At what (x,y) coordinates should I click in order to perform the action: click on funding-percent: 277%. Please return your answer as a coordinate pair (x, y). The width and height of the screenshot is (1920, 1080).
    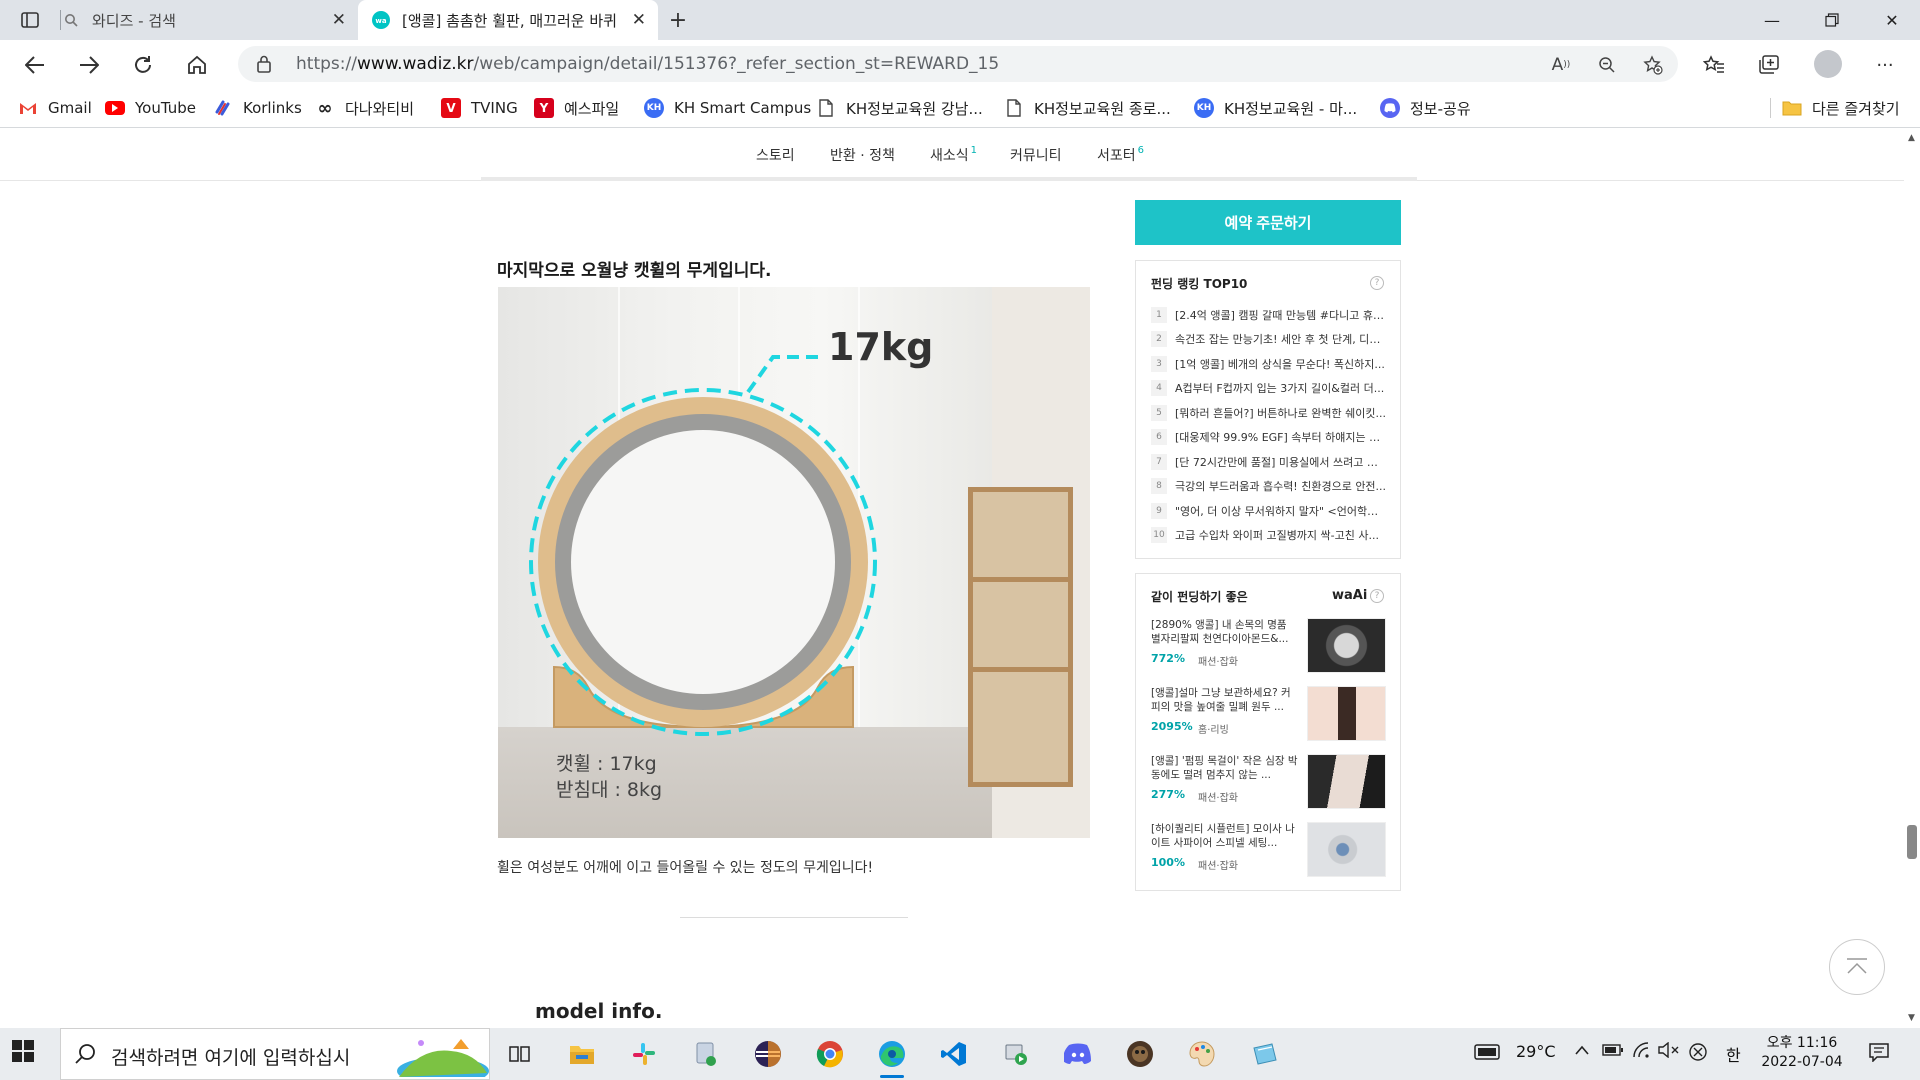
    Looking at the image, I should click on (1168, 794).